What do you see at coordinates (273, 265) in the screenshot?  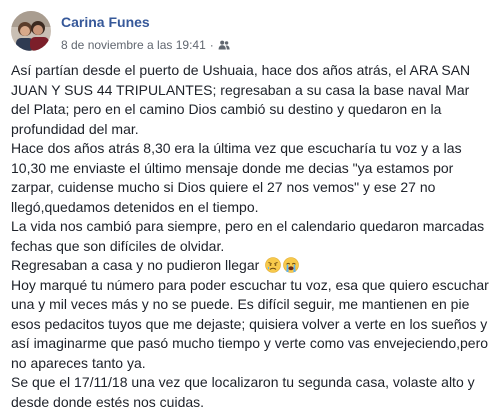 I see `sad-but-relieved-face-emoji` at bounding box center [273, 265].